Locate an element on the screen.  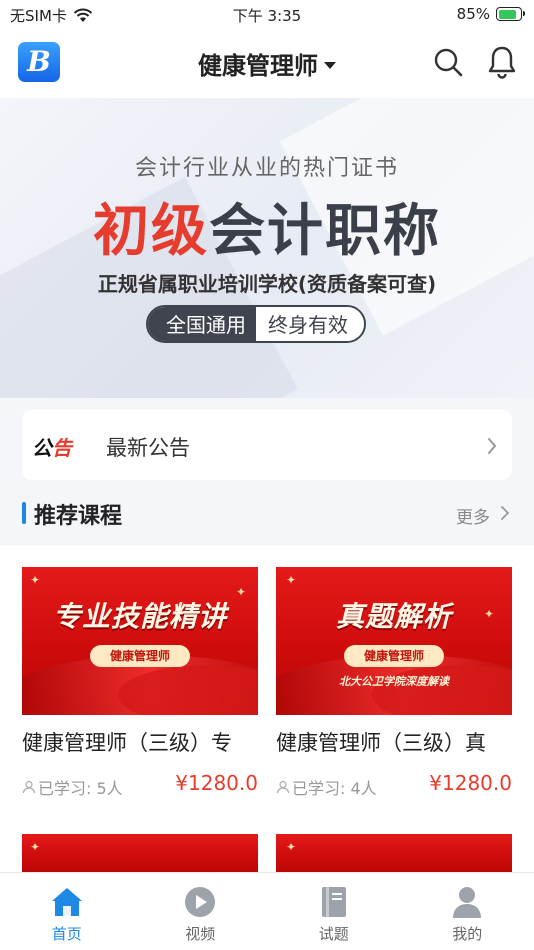
home-icon is located at coordinates (66, 902).